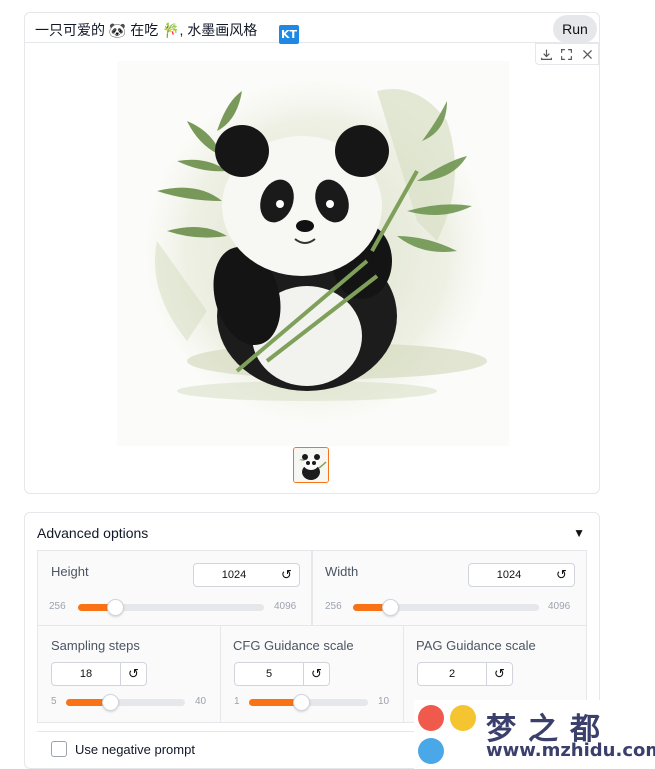  What do you see at coordinates (463, 718) in the screenshot?
I see `watermark-logo-yellow` at bounding box center [463, 718].